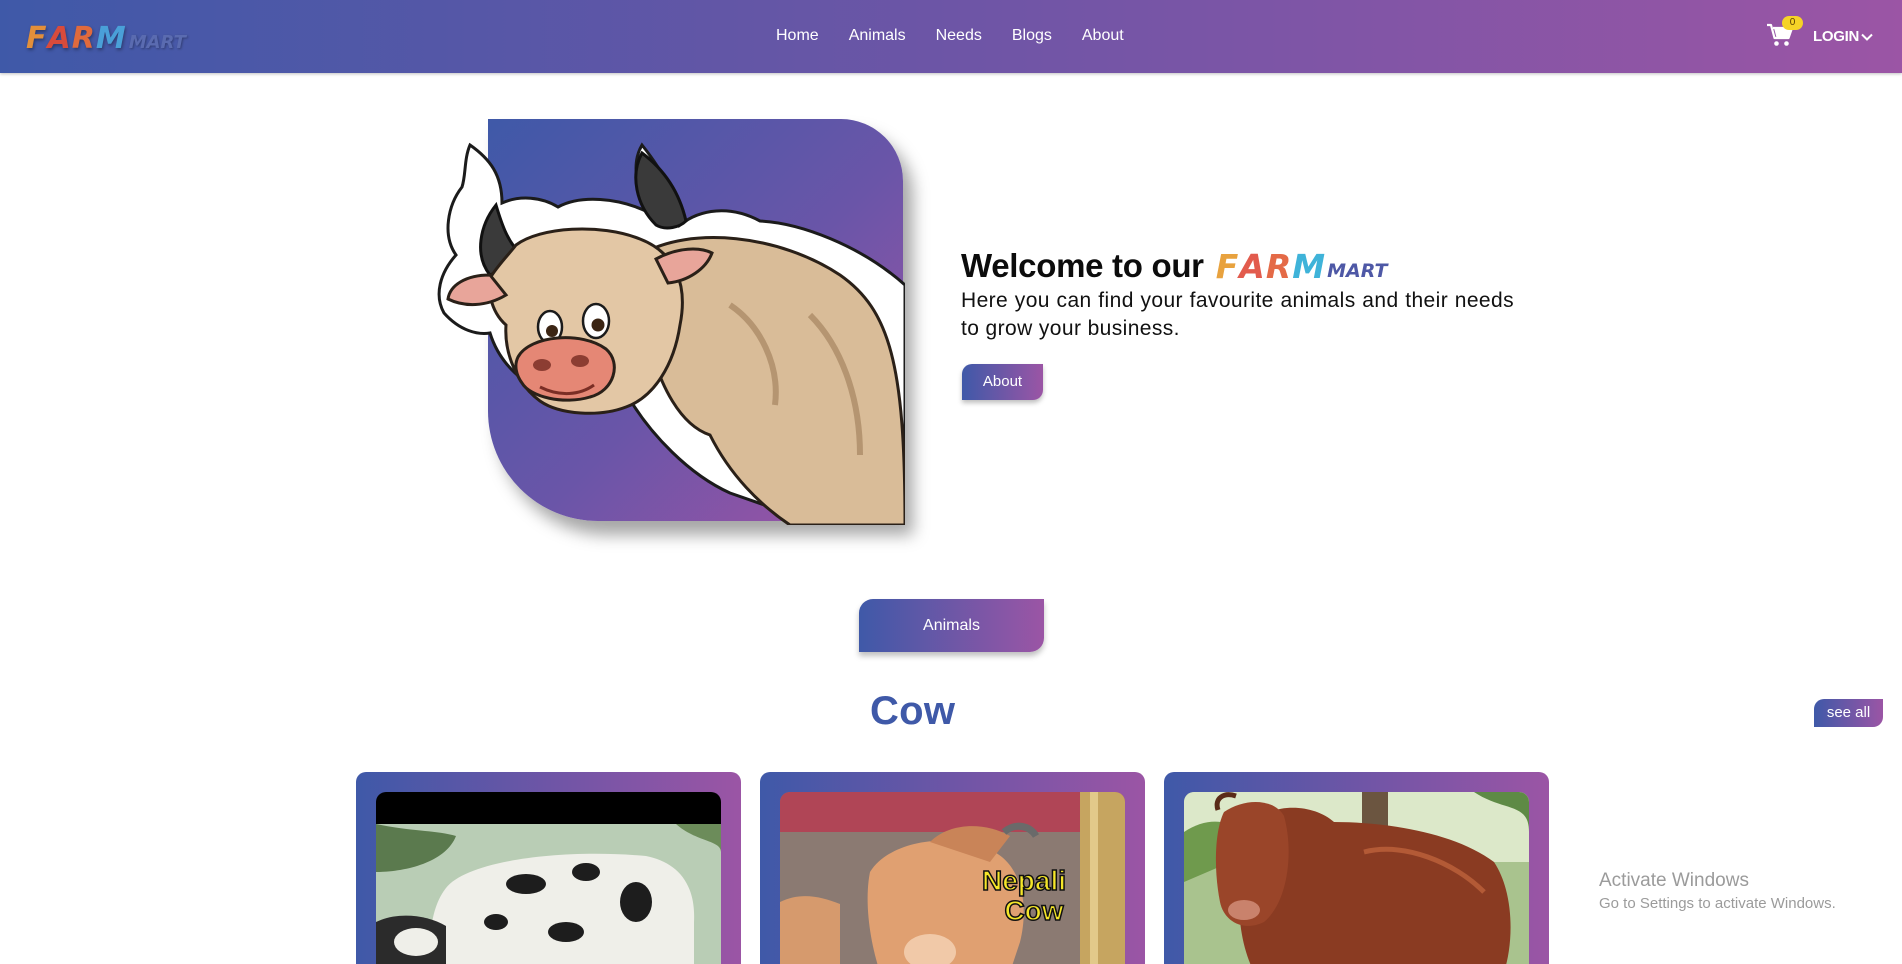  I want to click on holstein-cow-photo, so click(548, 878).